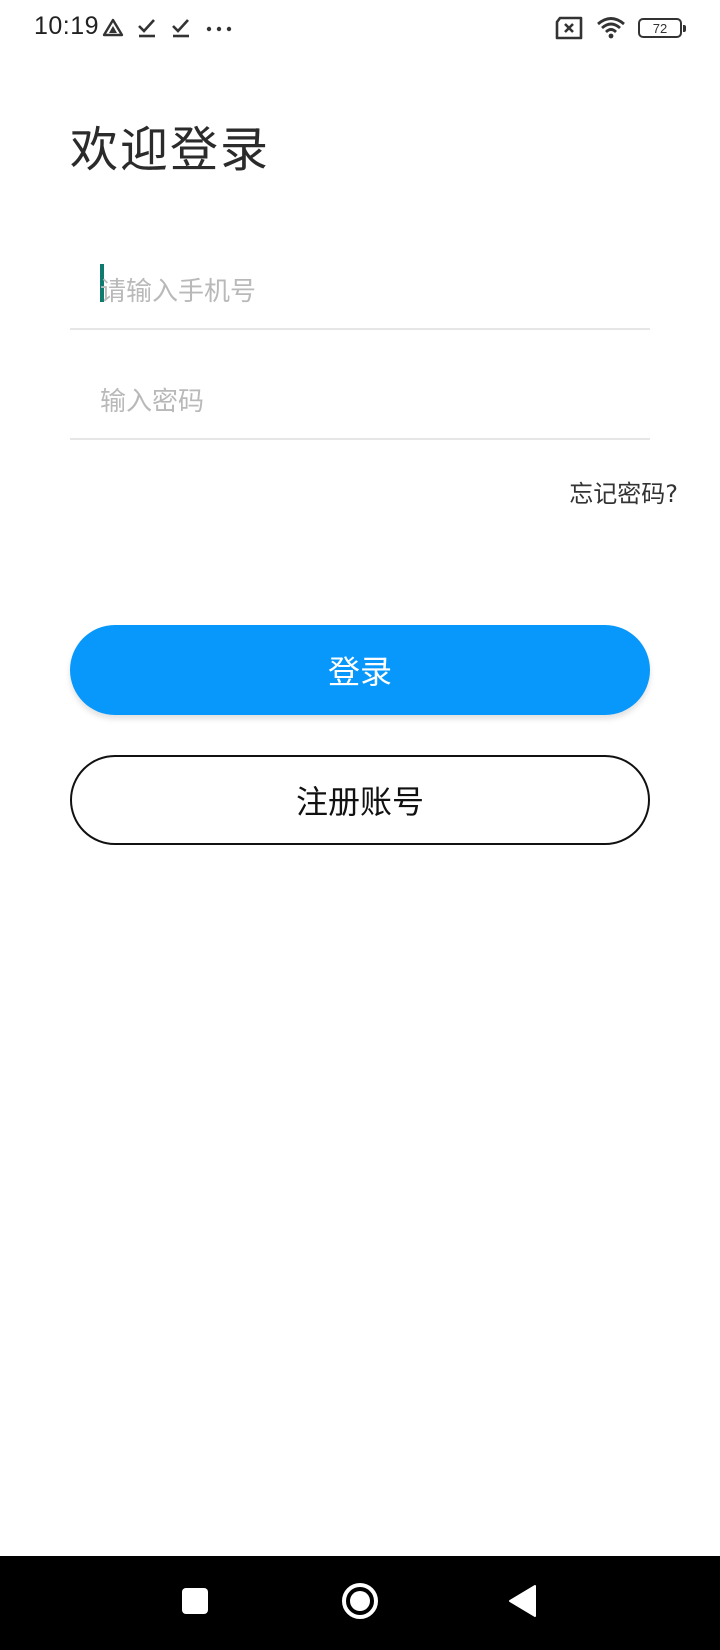 The image size is (720, 1650). I want to click on battery-icon: 72, so click(662, 28).